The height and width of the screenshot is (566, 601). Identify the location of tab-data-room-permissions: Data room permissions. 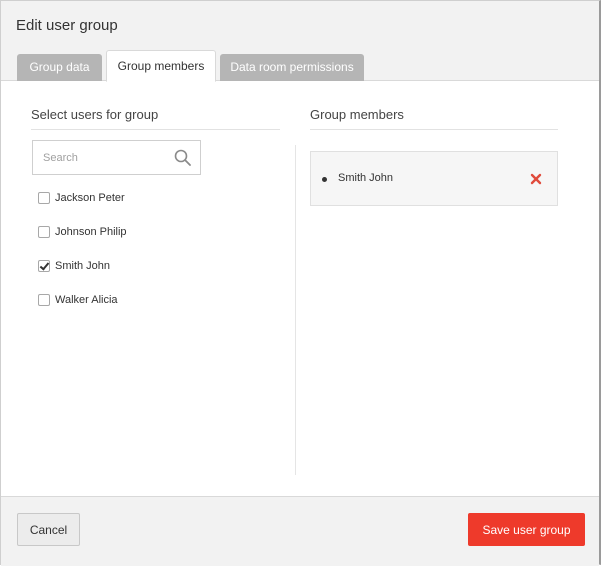
(292, 67).